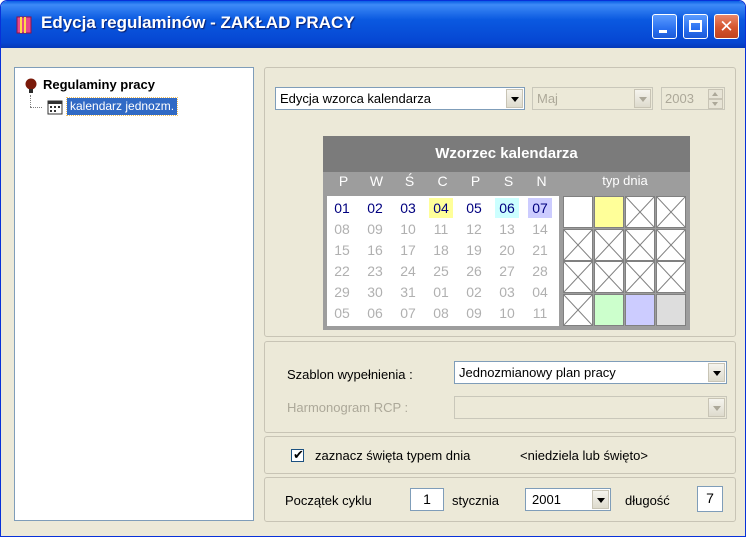 The height and width of the screenshot is (537, 746). I want to click on day-header: W, so click(376, 181).